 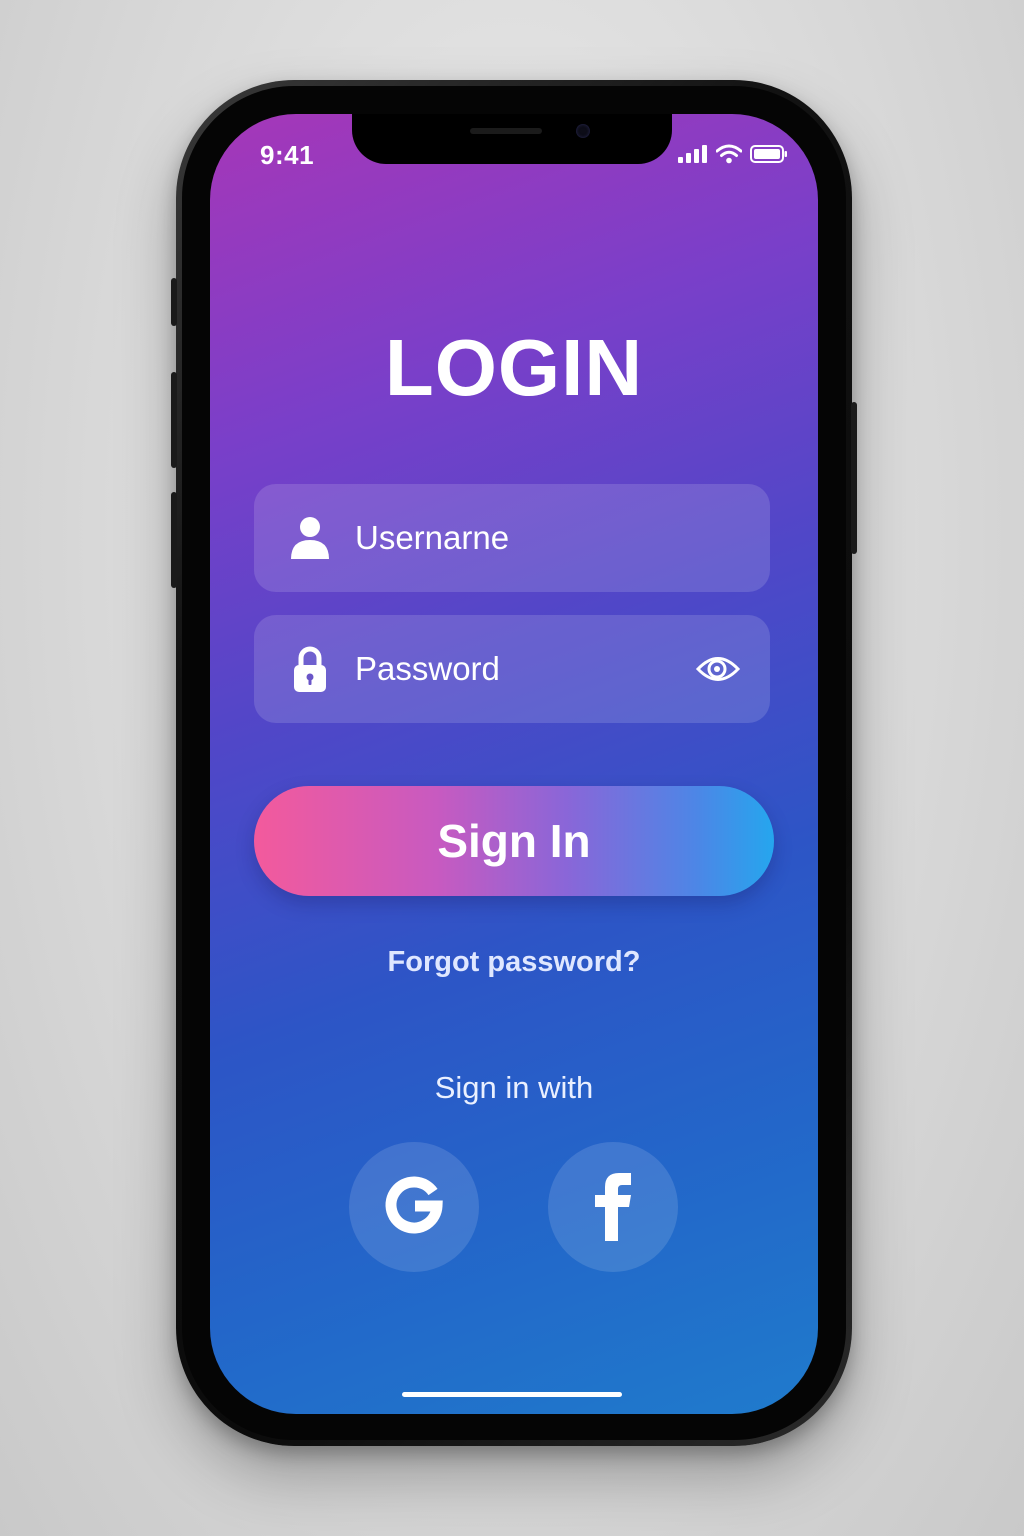 What do you see at coordinates (718, 669) in the screenshot?
I see `eye-icon` at bounding box center [718, 669].